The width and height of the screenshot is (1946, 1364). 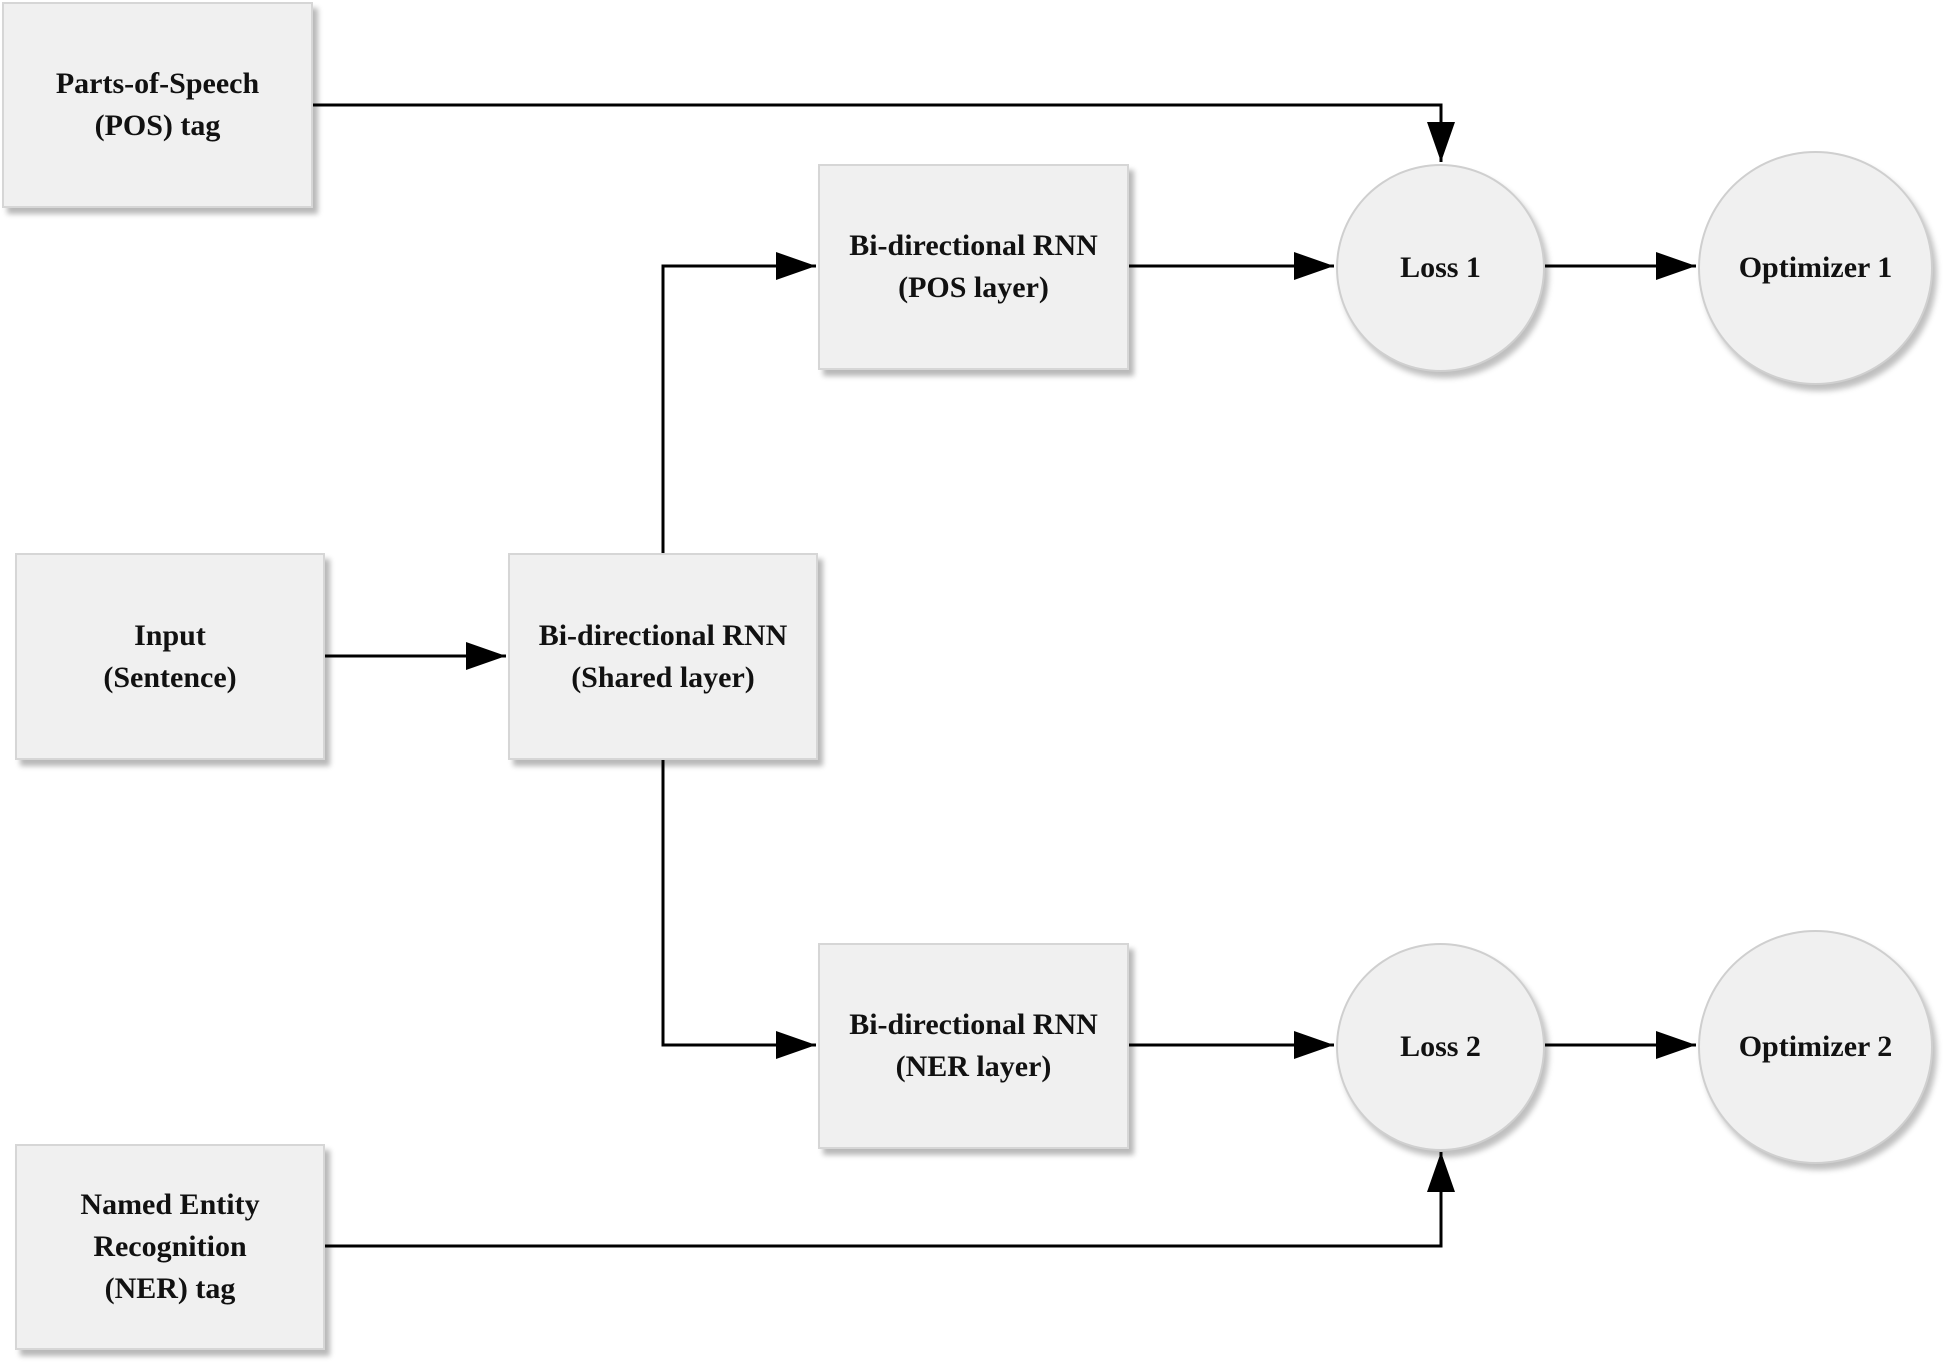 I want to click on pos-layer-node: Bi-directional RNN (POS layer), so click(x=973, y=267).